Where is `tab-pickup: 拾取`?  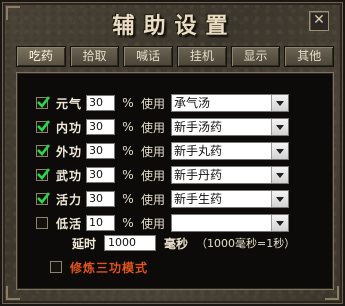
tab-pickup: 拾取 is located at coordinates (94, 56).